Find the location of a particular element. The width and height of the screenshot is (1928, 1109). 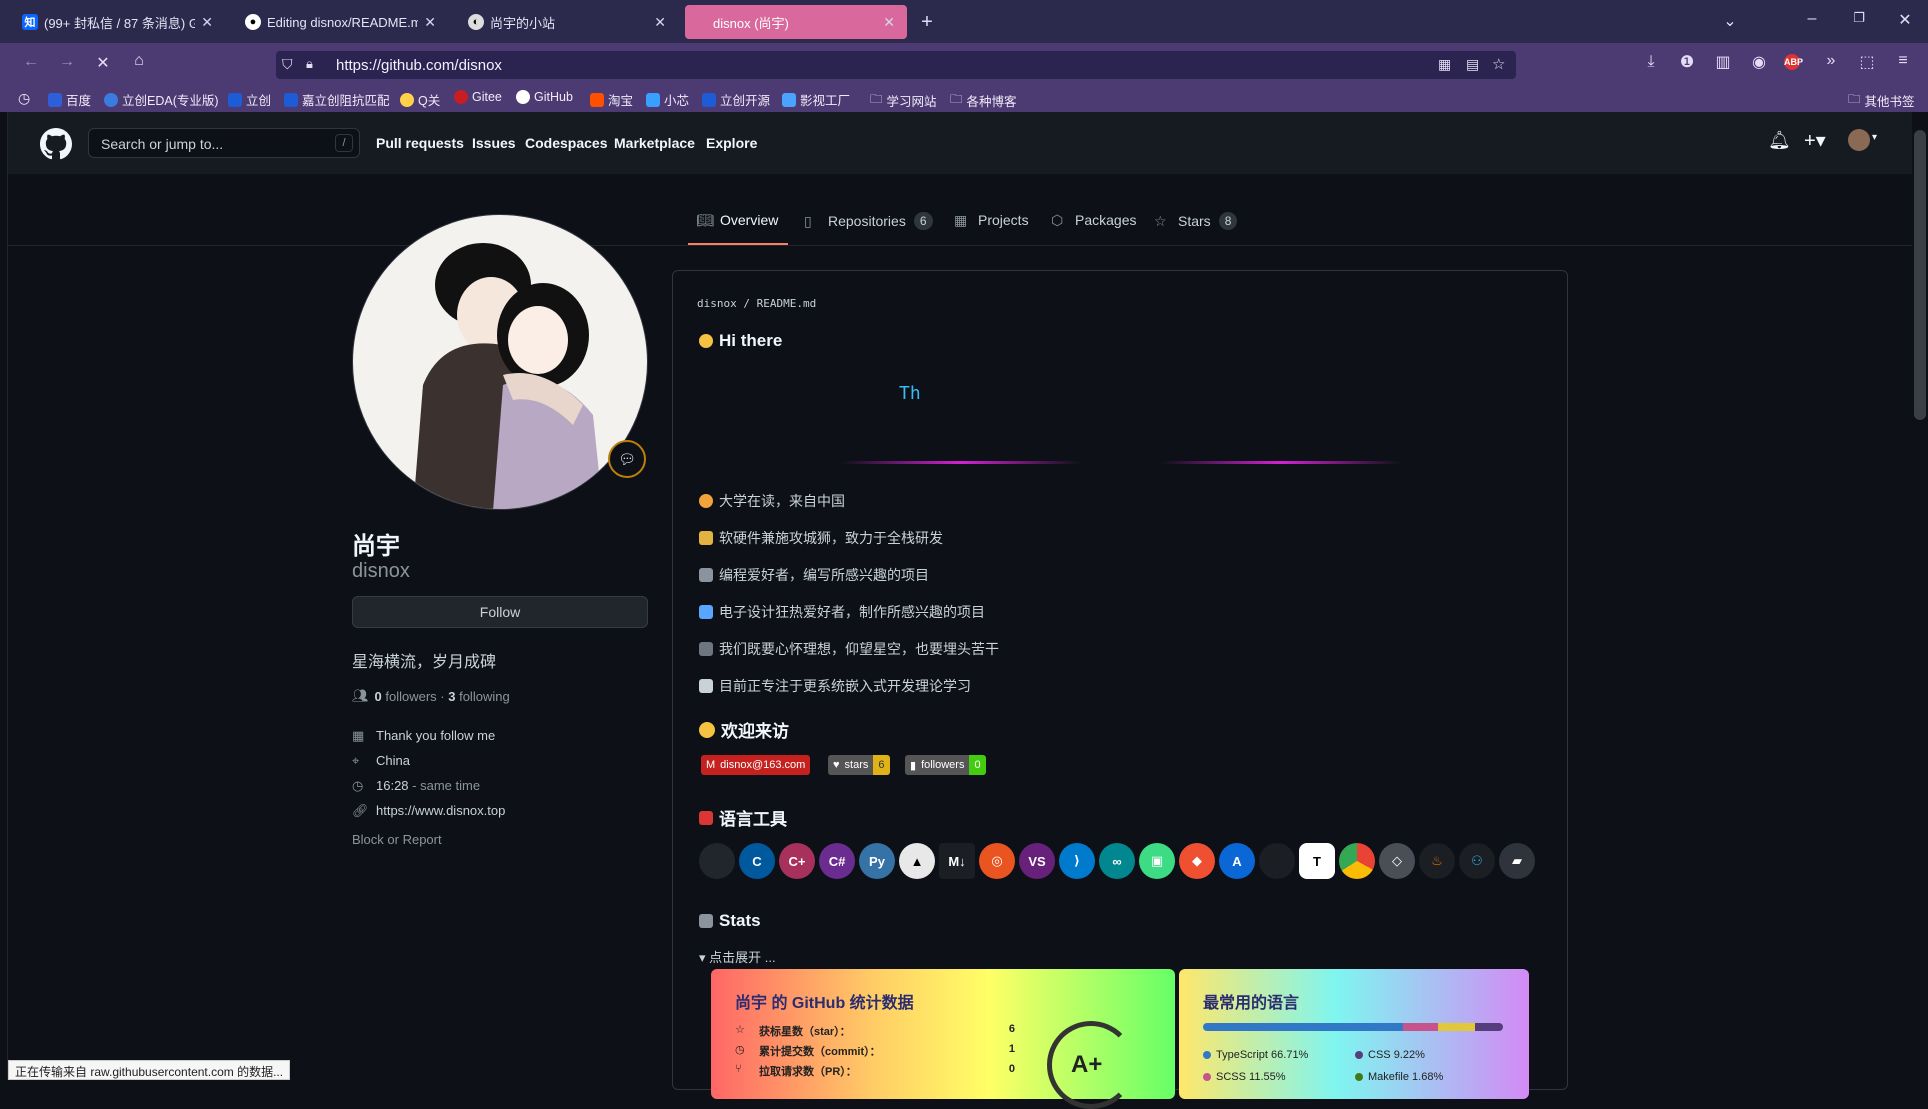

back-icon: ← is located at coordinates (31, 62).